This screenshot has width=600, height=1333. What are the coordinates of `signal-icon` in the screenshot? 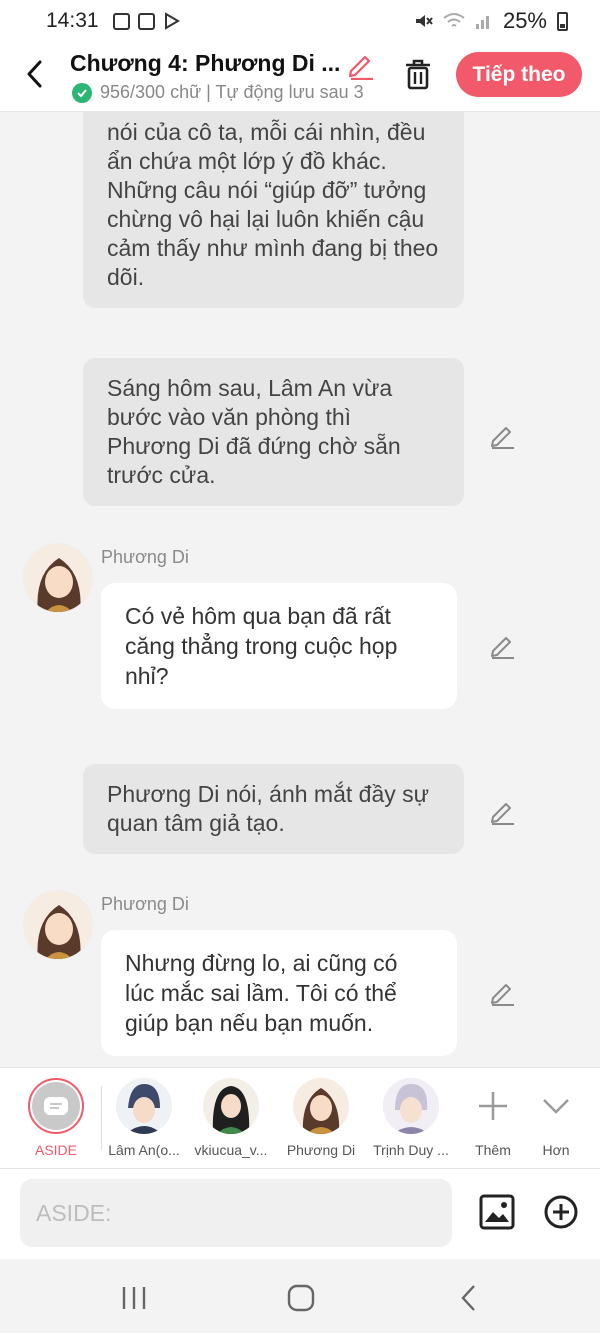 It's located at (482, 22).